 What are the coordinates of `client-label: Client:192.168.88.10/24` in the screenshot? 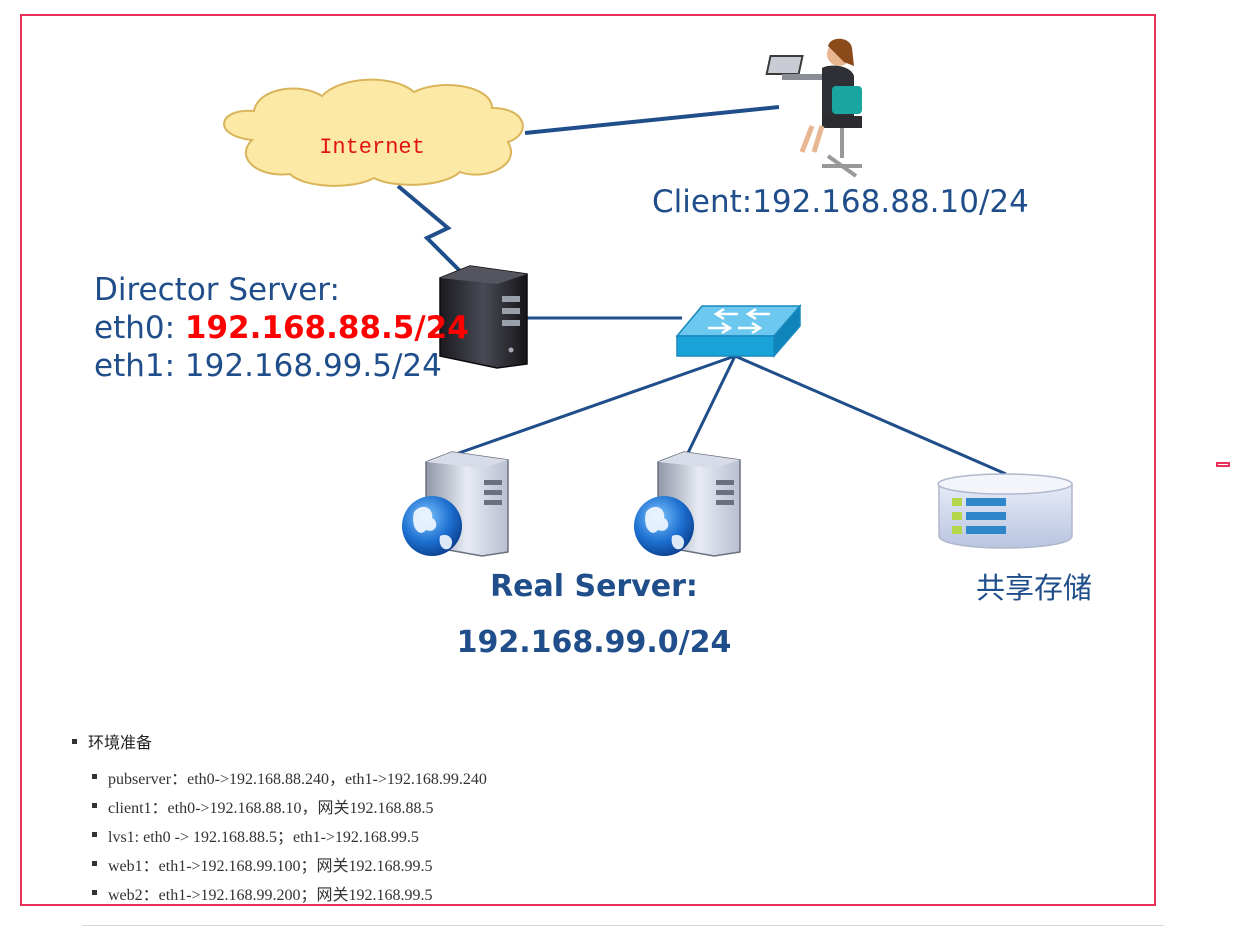 It's located at (840, 202).